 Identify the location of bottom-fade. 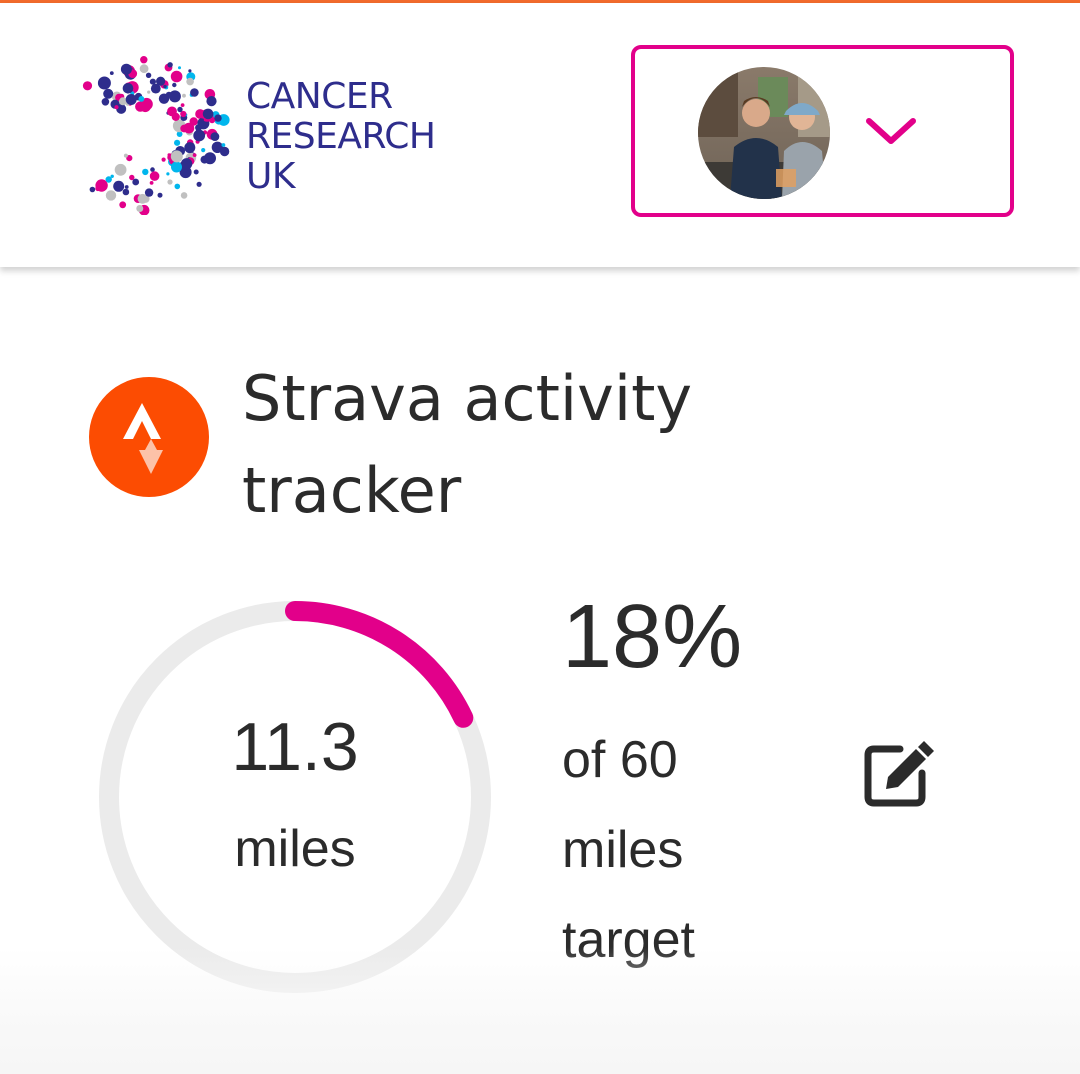
(540, 1010).